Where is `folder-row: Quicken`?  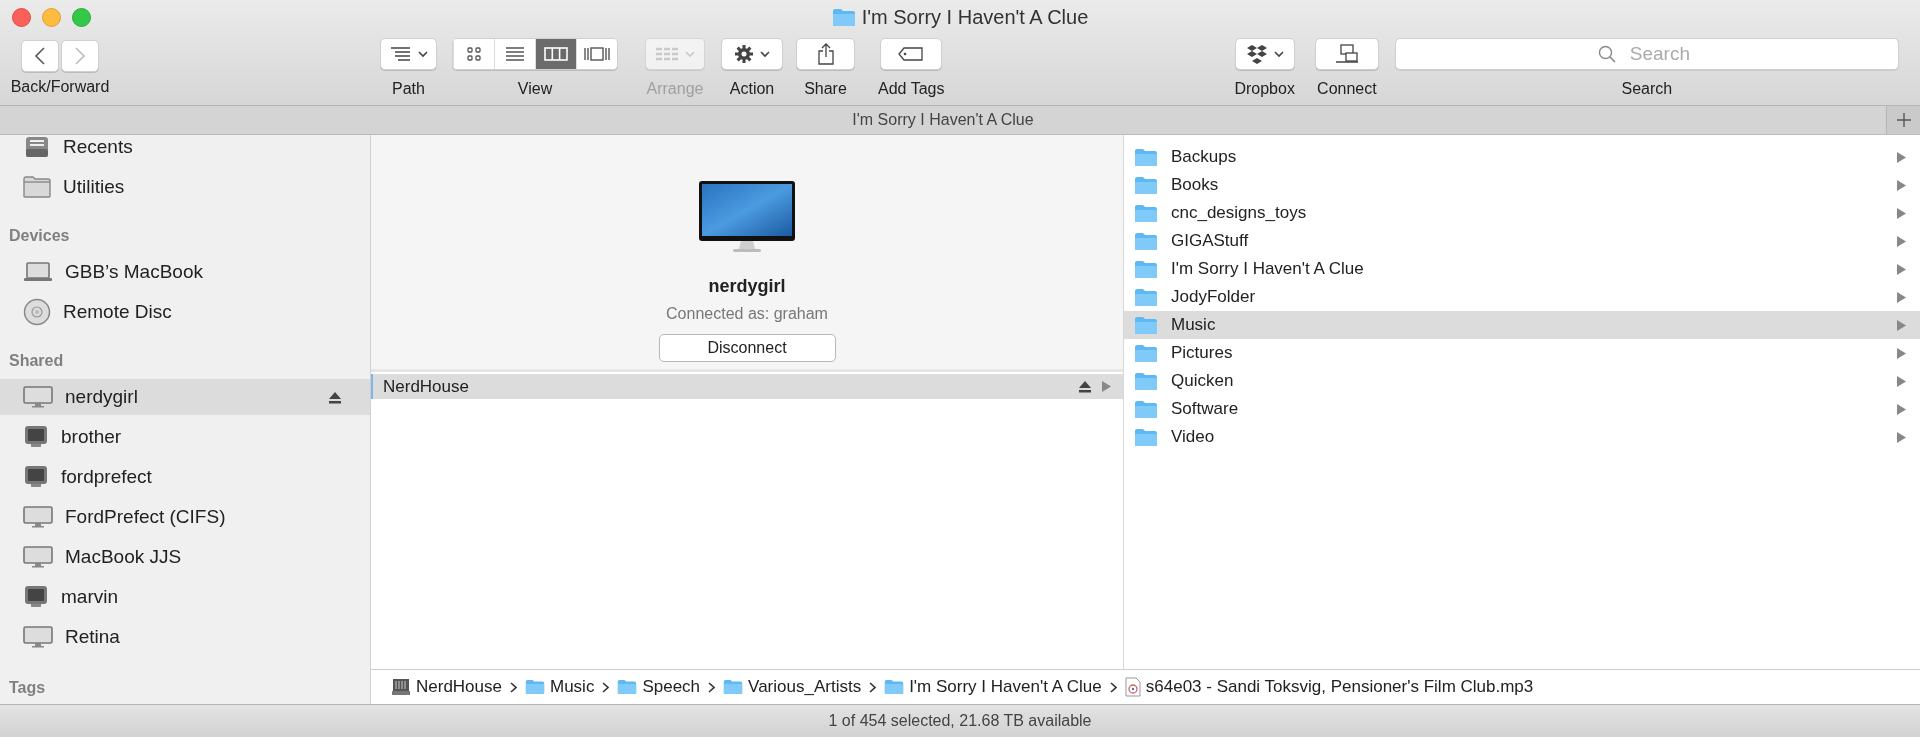 folder-row: Quicken is located at coordinates (1522, 381).